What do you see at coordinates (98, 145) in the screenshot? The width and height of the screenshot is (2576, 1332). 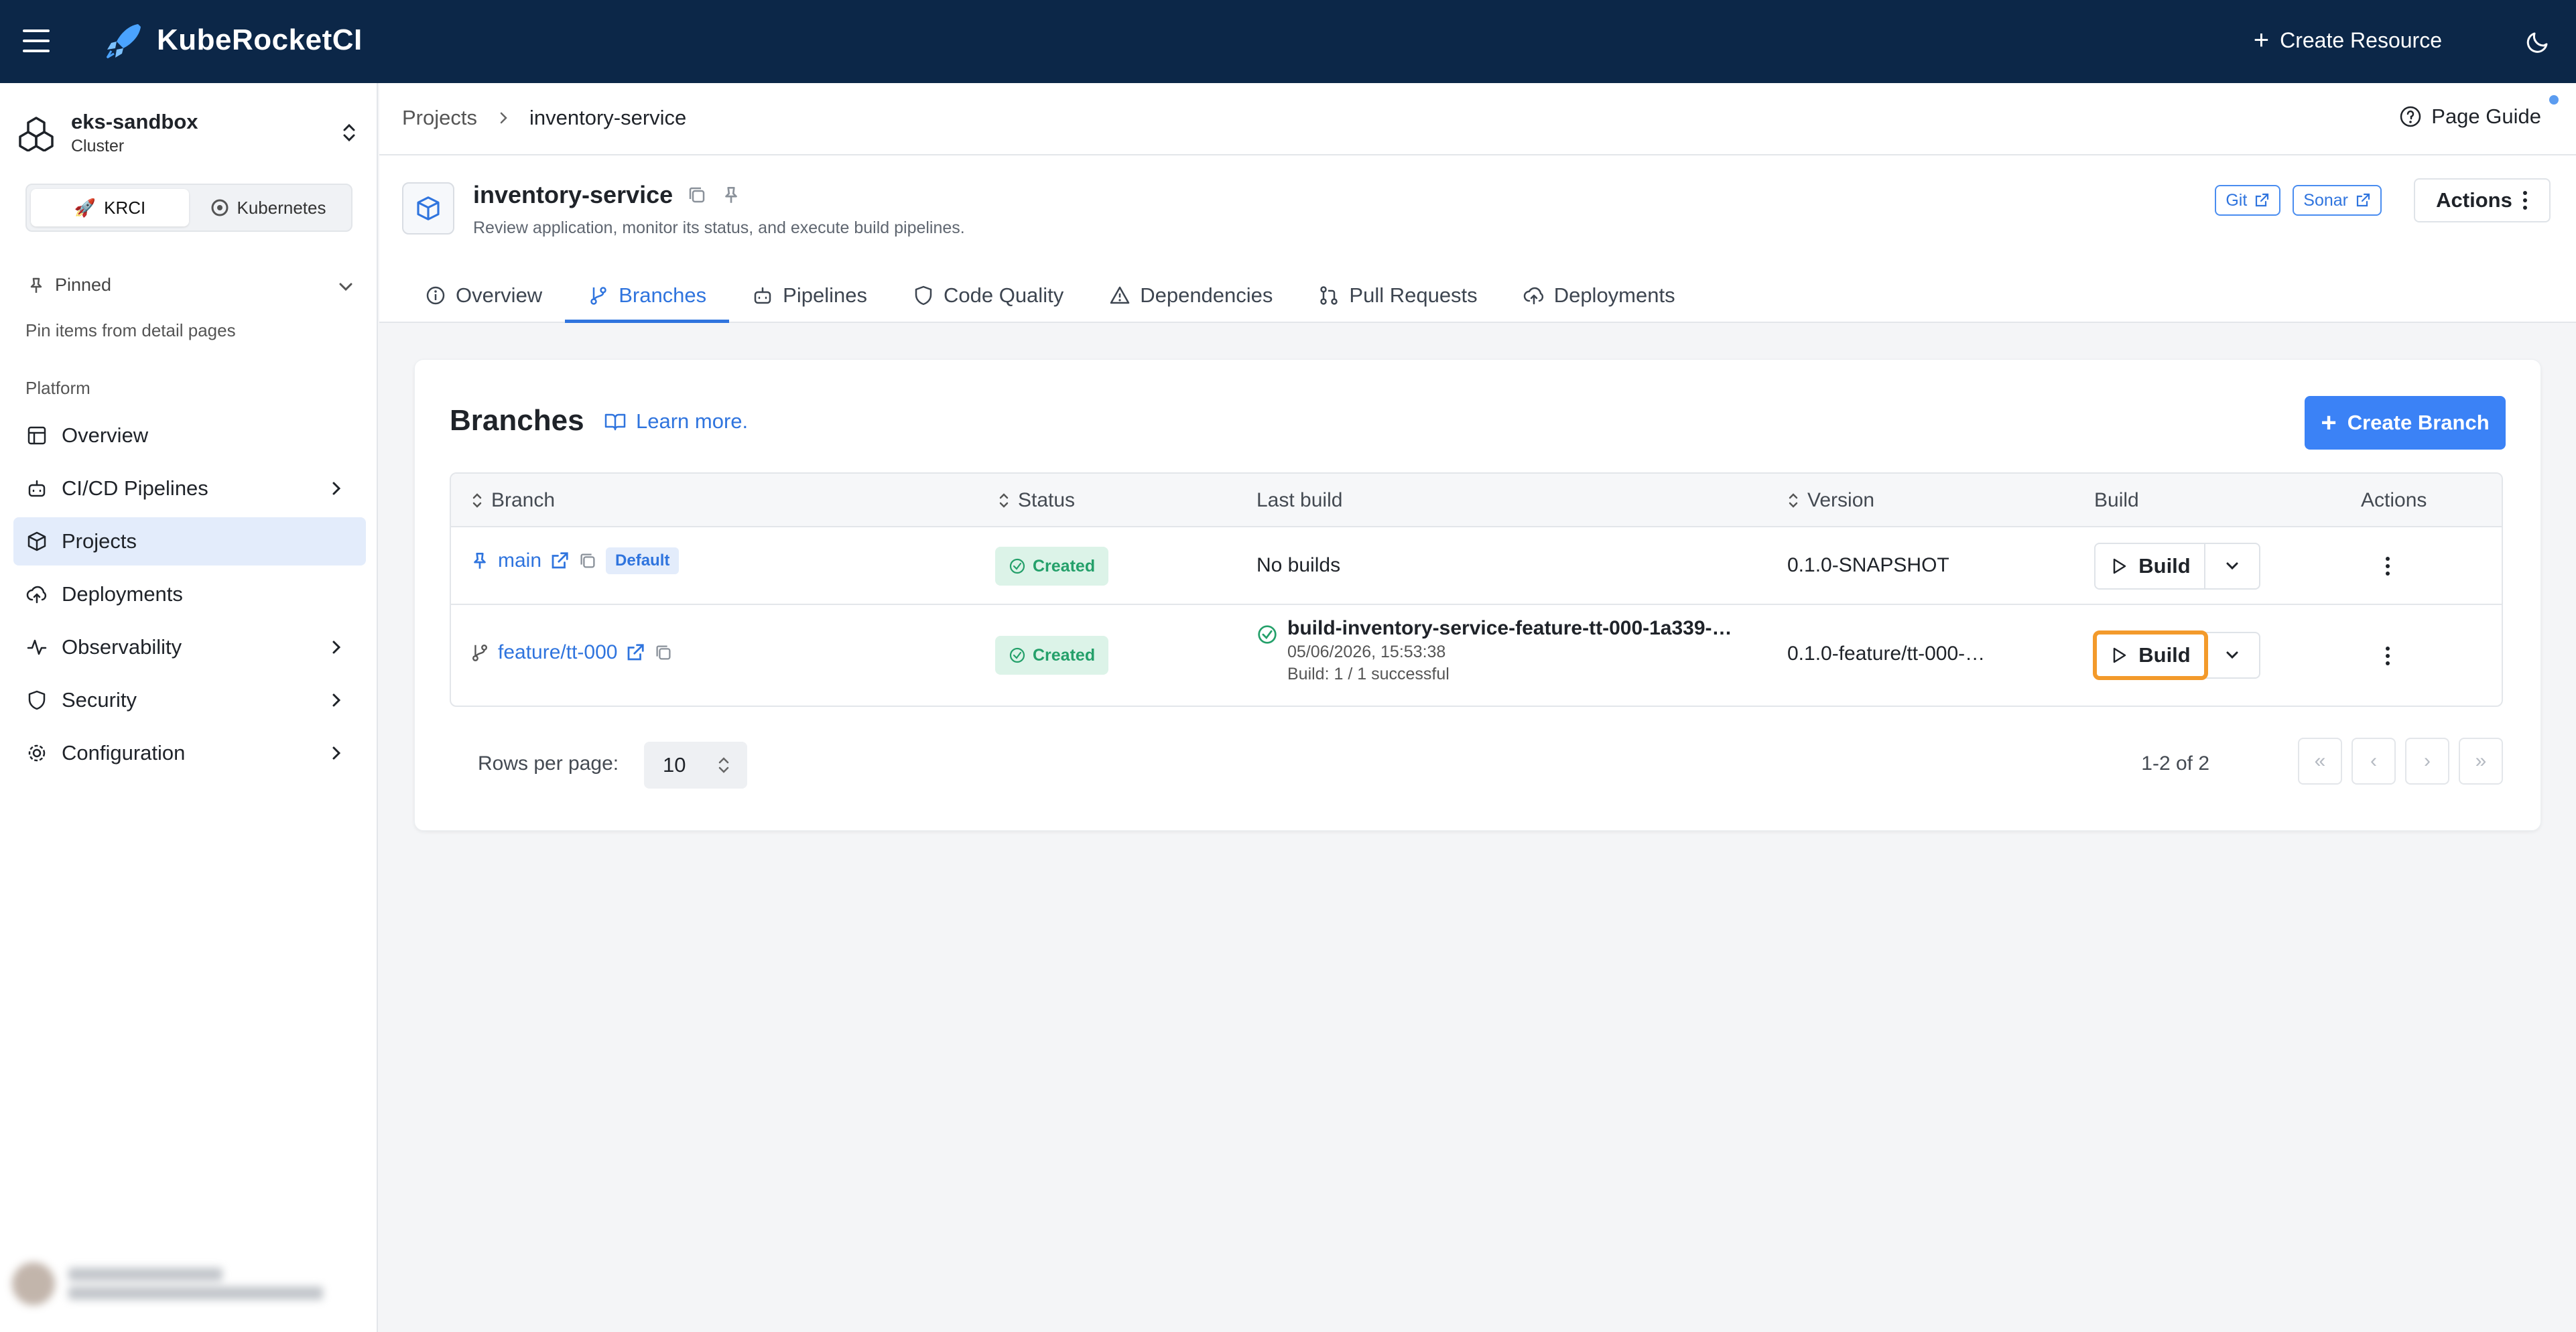 I see `cluster-type: Cluster` at bounding box center [98, 145].